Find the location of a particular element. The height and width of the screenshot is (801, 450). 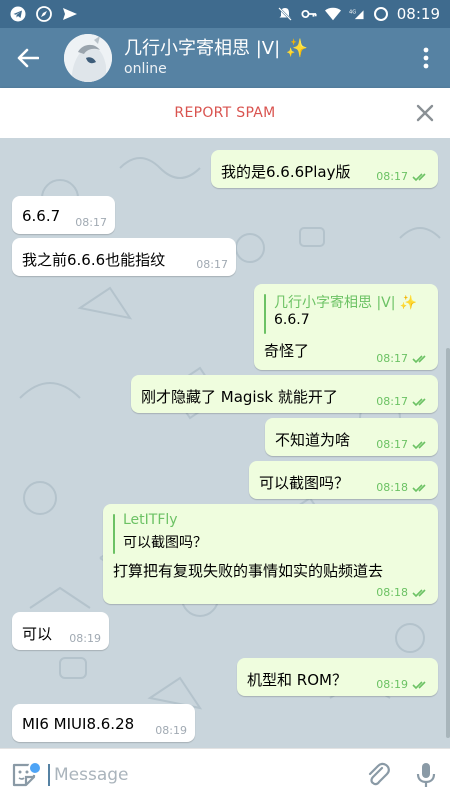

message-text: 刚才隐藏了 Magisk 就能开了 is located at coordinates (239, 397).